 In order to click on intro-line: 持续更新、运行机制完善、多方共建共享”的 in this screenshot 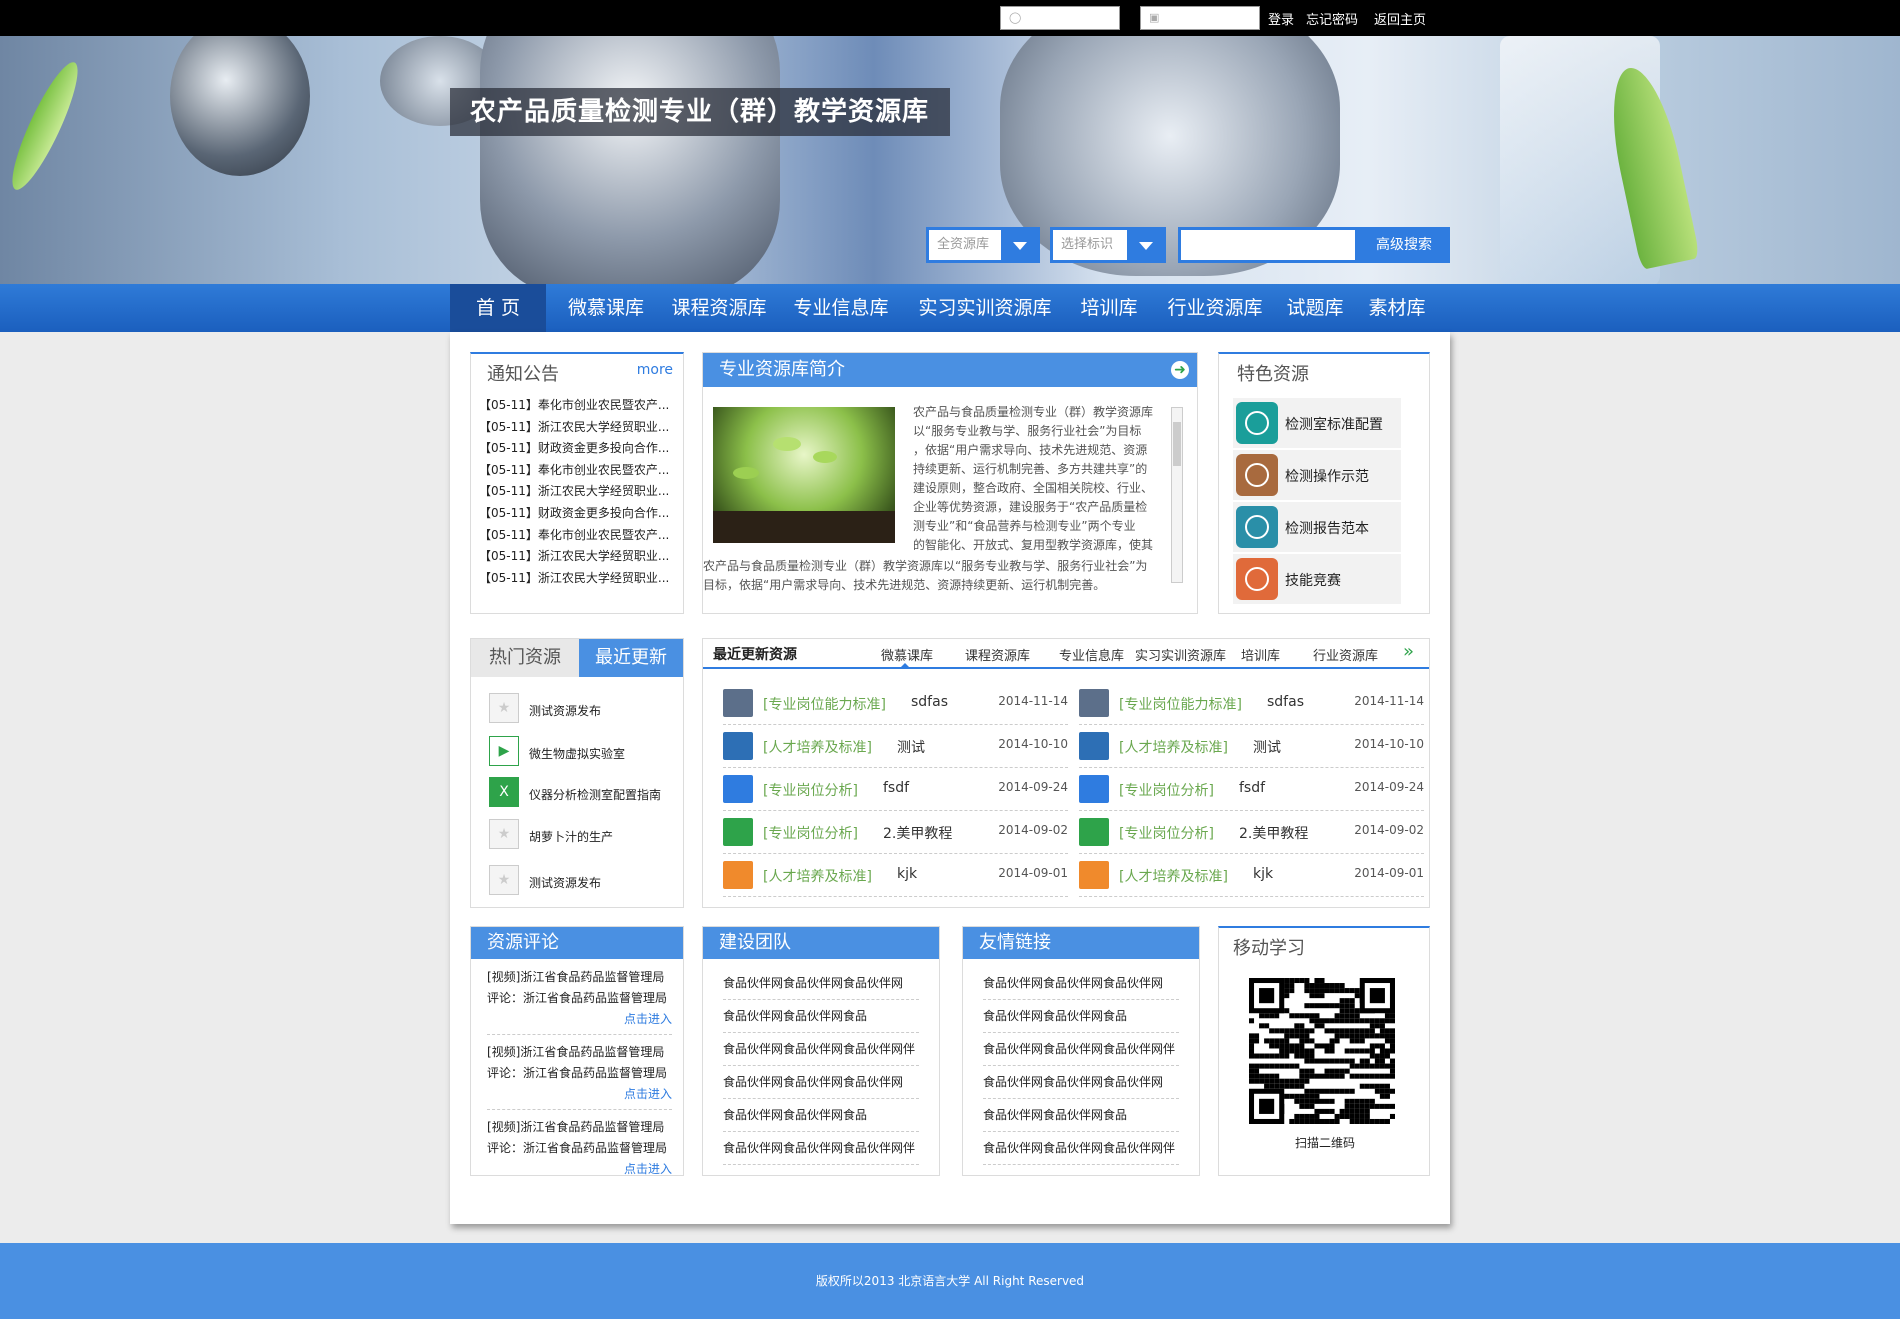, I will do `click(1030, 469)`.